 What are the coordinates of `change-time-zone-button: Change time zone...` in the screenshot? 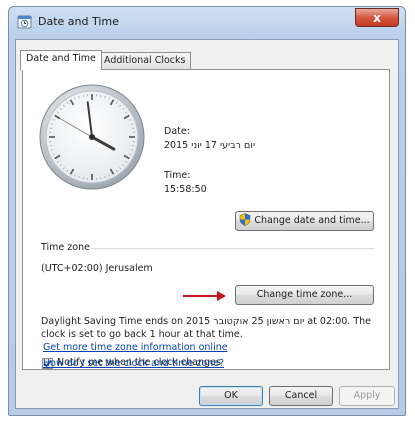 It's located at (304, 295).